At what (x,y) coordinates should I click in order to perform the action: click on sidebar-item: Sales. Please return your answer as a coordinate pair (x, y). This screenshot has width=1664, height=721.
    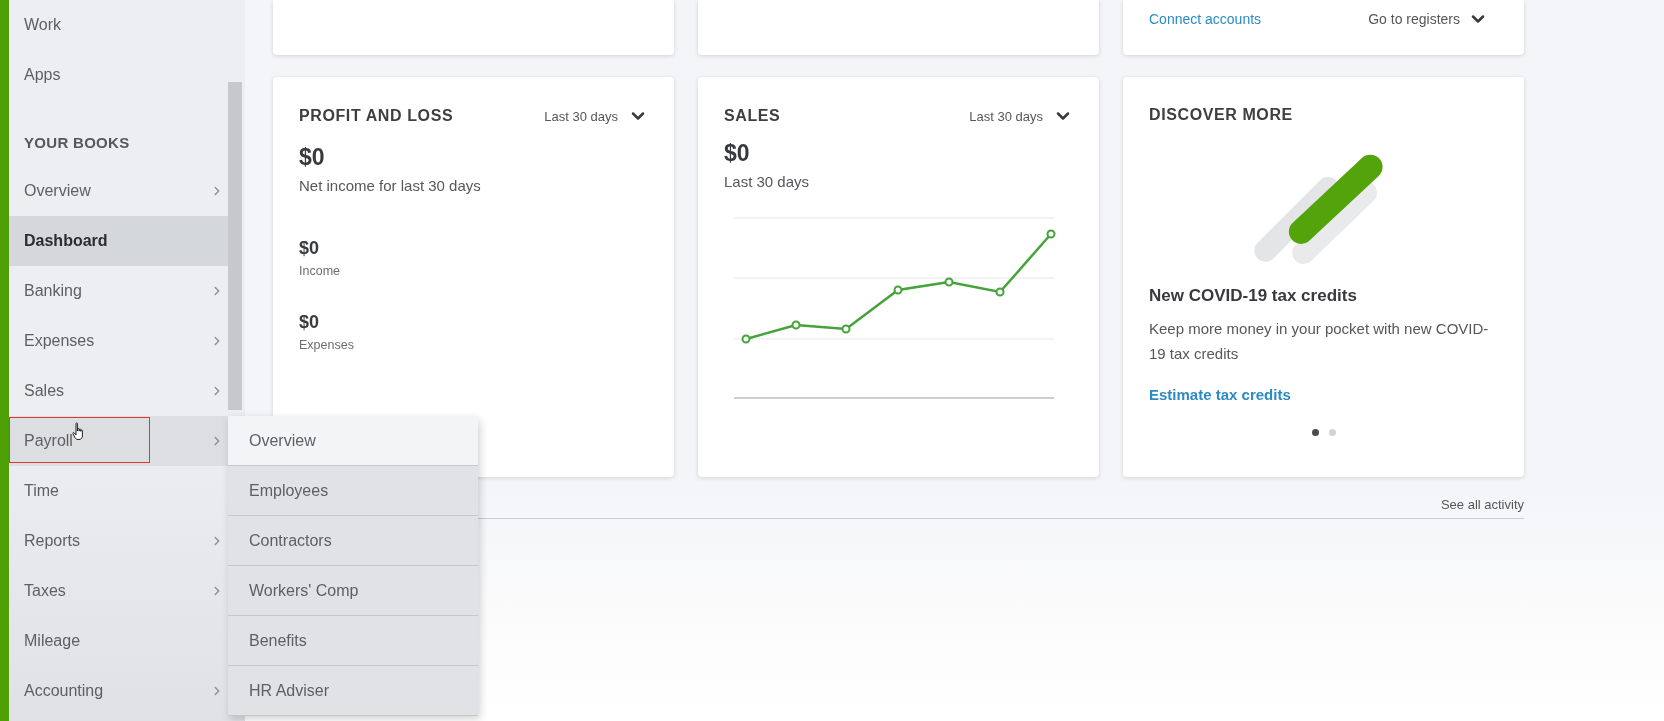
    Looking at the image, I should click on (118, 391).